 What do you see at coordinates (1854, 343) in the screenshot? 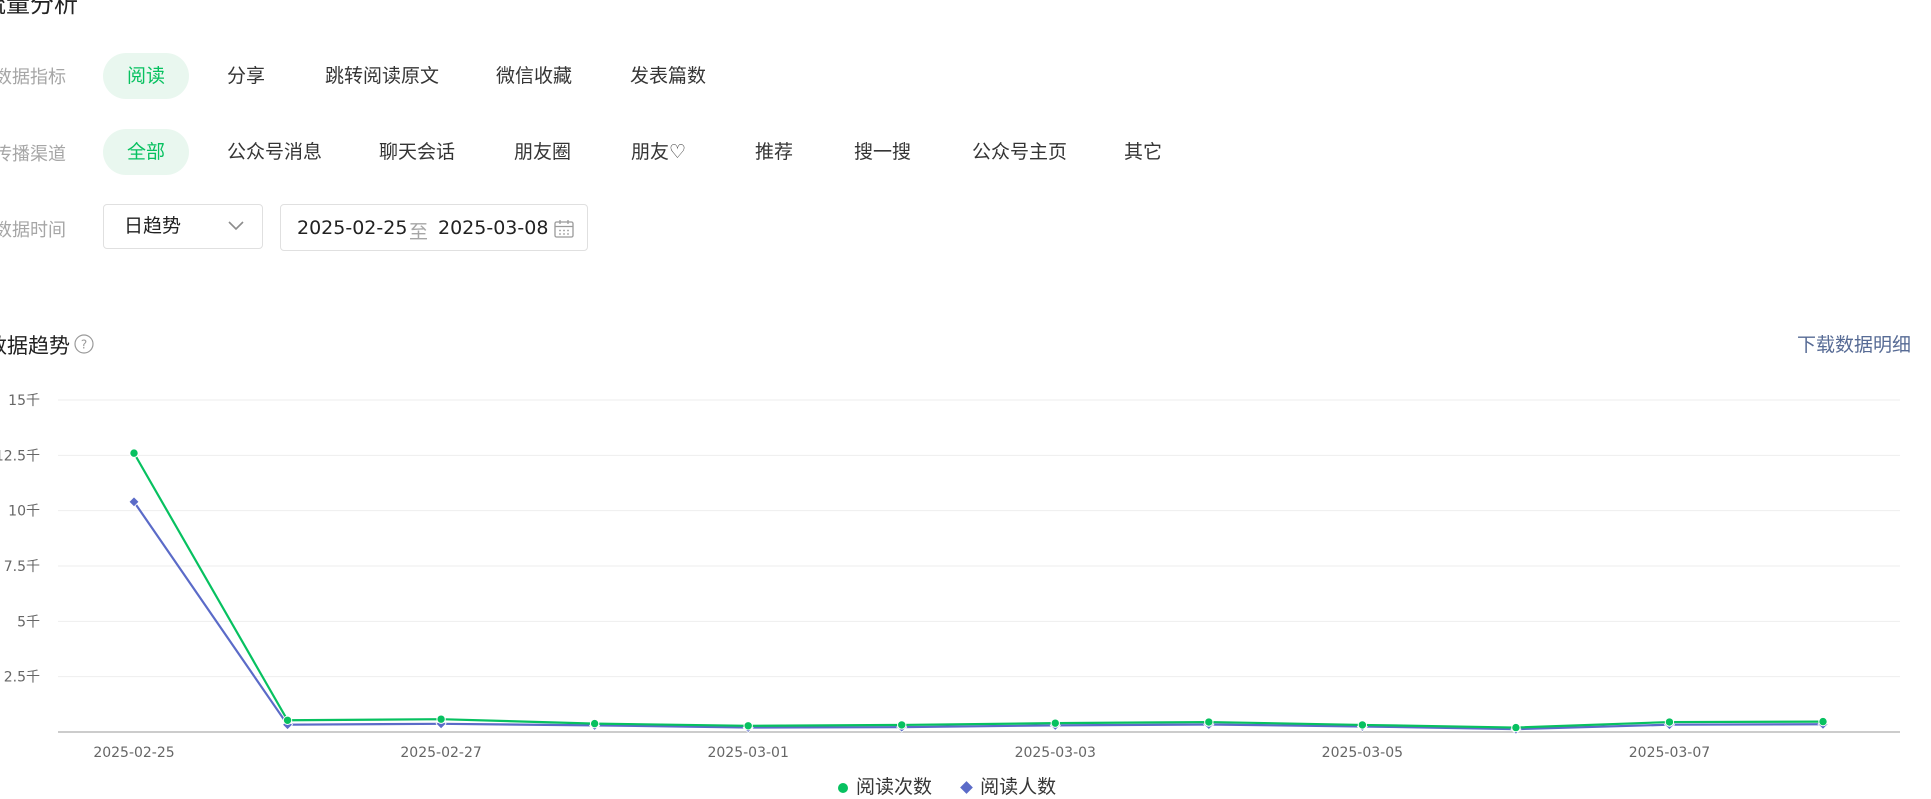
I see `download-details-link: 下载数据明细` at bounding box center [1854, 343].